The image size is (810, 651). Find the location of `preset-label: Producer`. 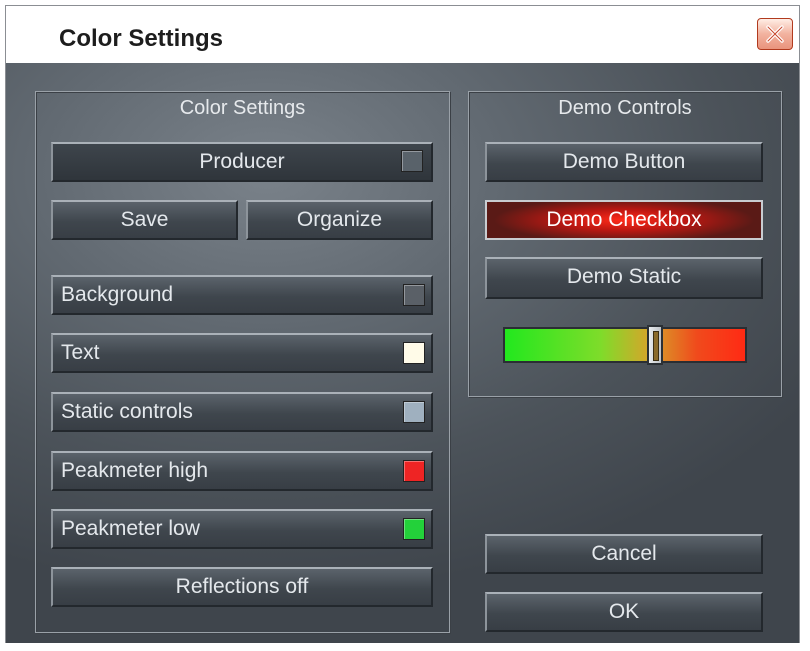

preset-label: Producer is located at coordinates (242, 161).